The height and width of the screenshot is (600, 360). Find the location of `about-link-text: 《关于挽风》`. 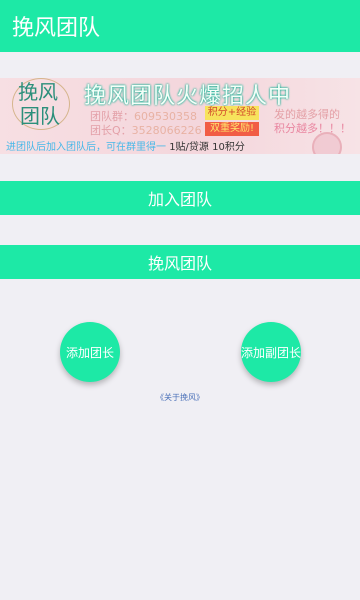

about-link-text: 《关于挽风》 is located at coordinates (180, 397).